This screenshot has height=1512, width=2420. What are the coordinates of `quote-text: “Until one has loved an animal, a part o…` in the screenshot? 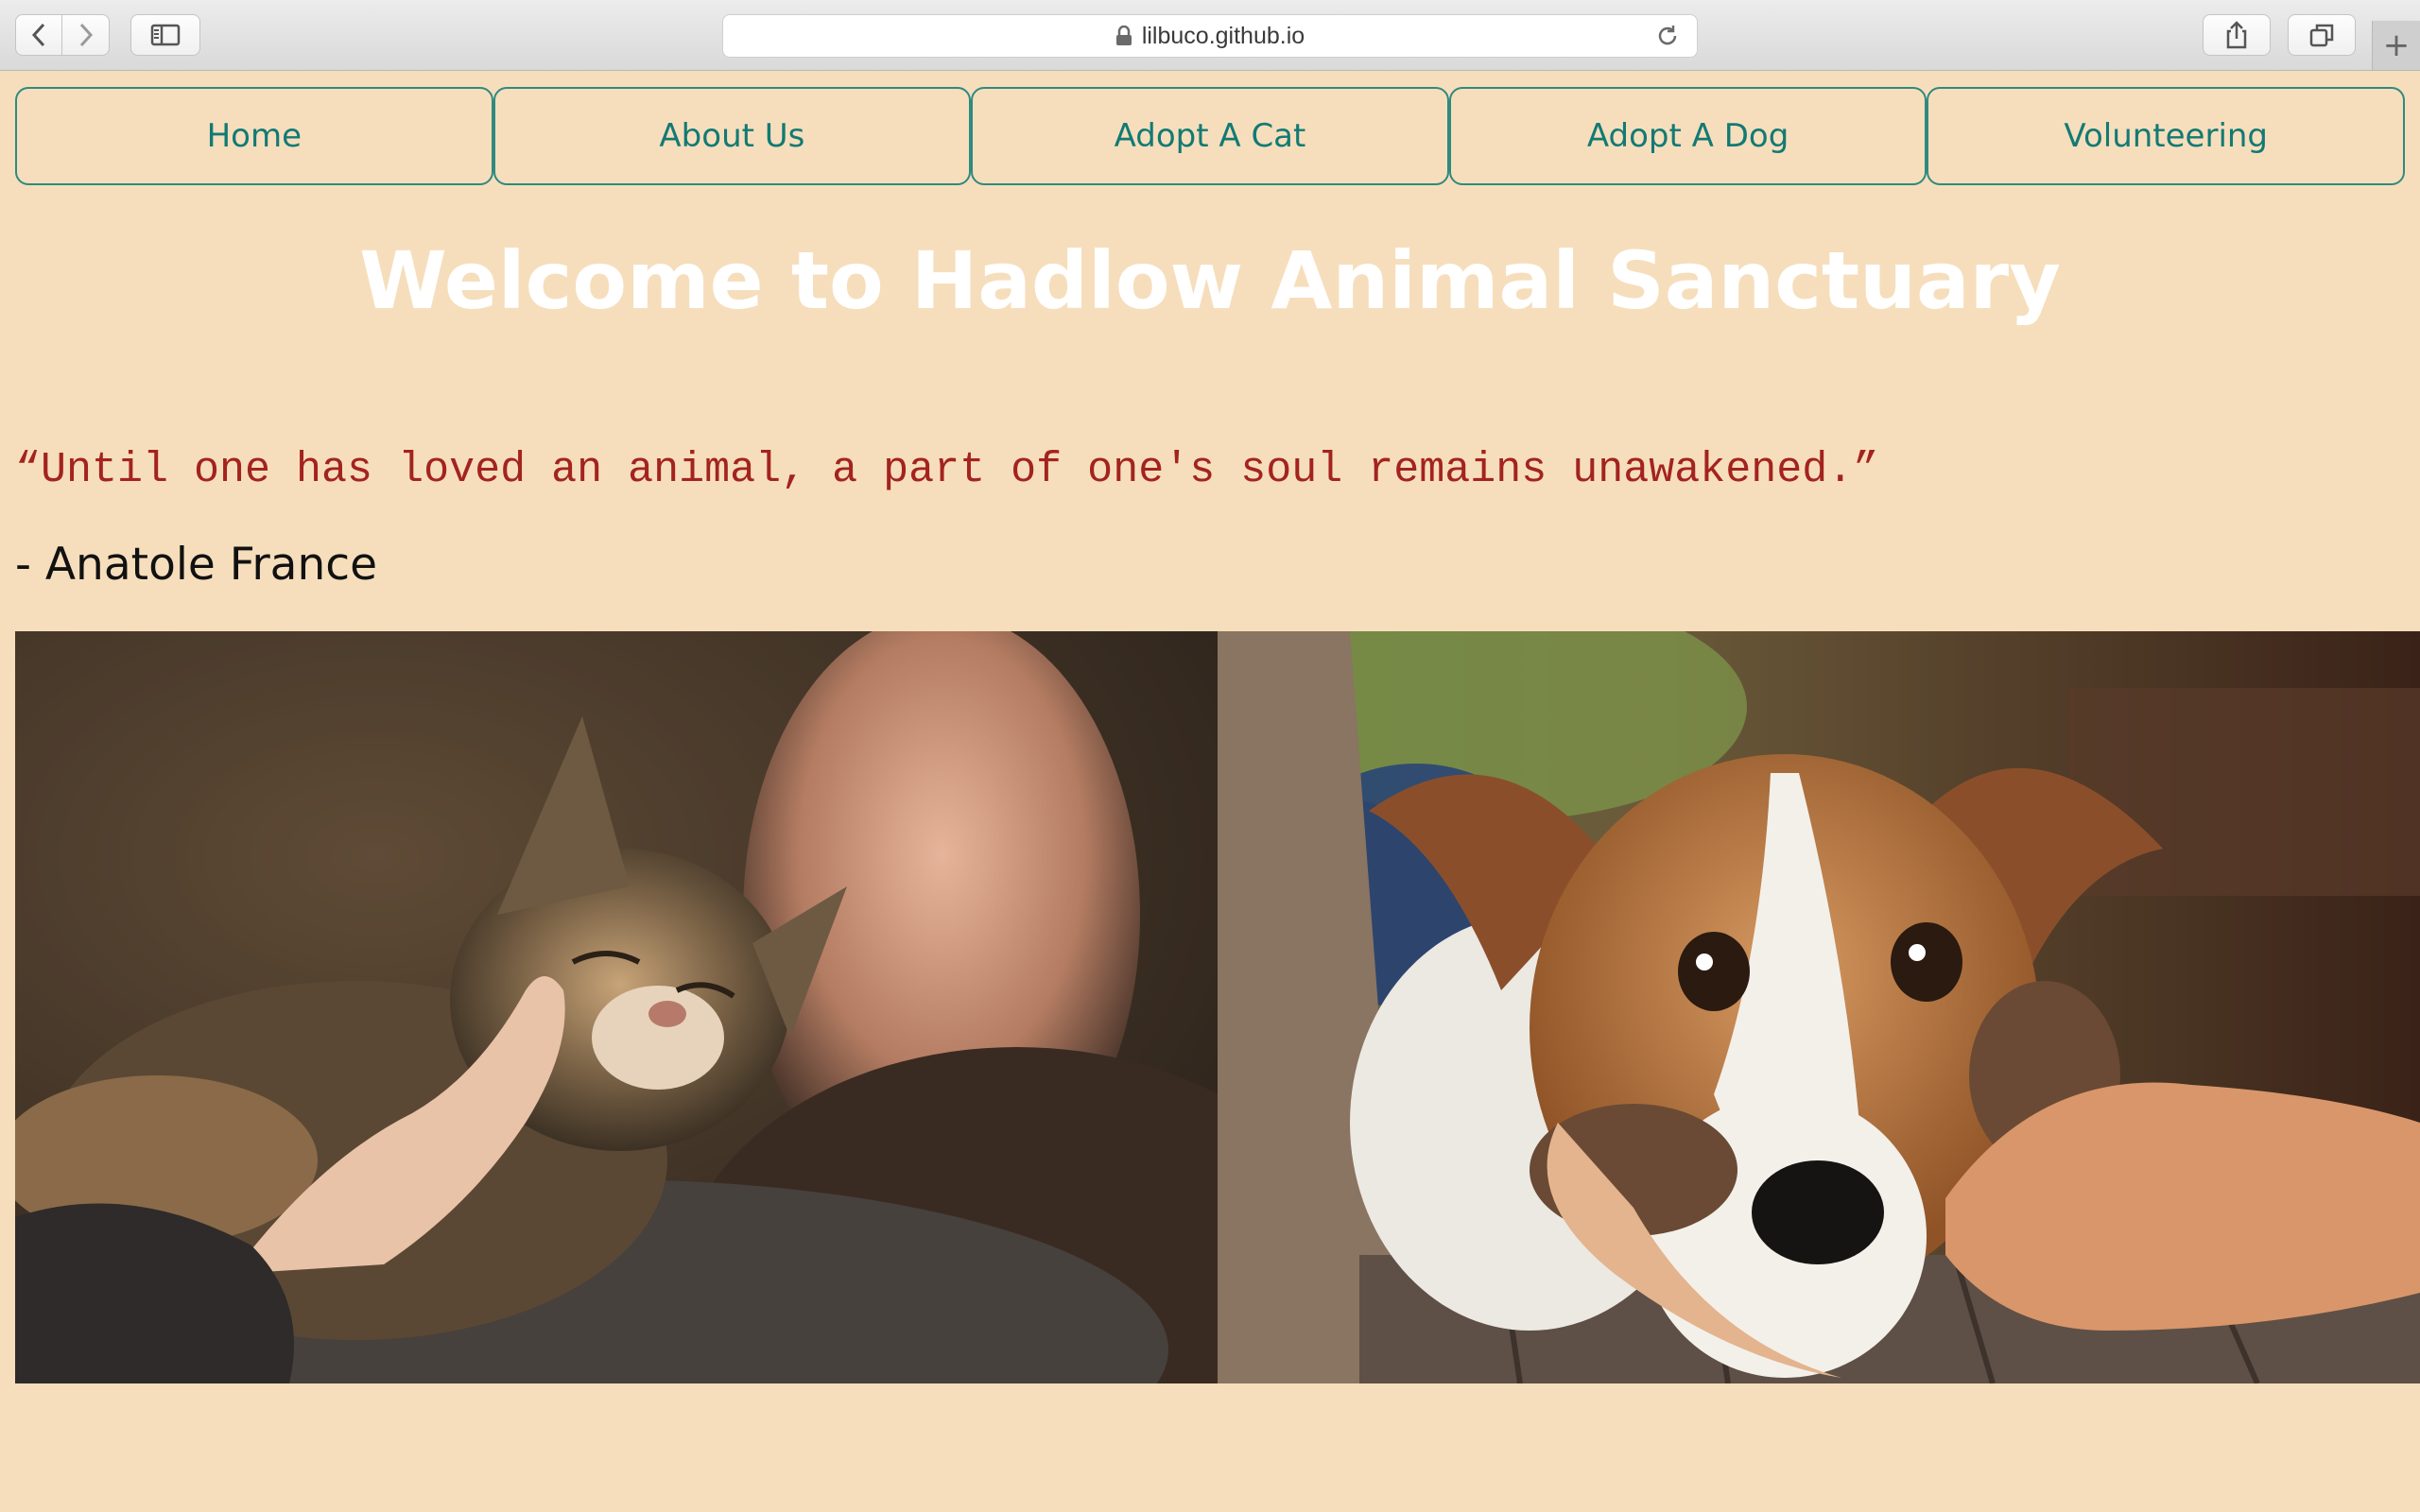 It's located at (947, 470).